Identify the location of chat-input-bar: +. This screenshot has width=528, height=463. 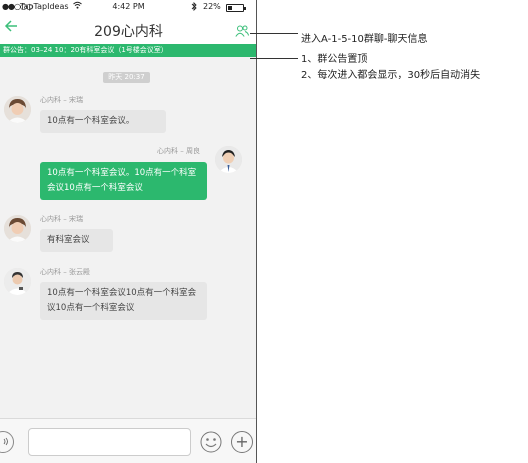
(128, 440).